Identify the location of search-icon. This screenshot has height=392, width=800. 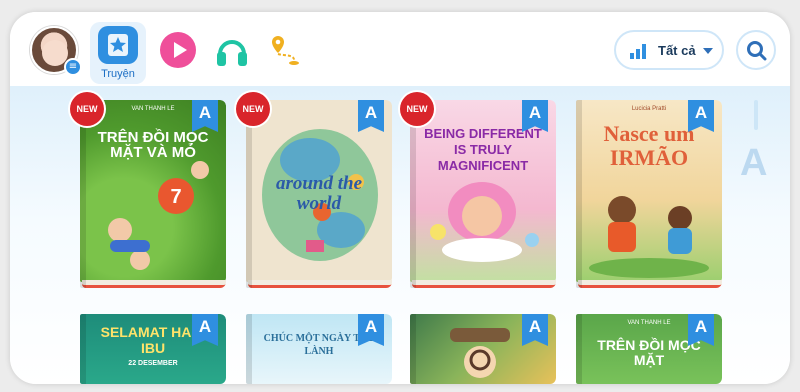
(757, 51).